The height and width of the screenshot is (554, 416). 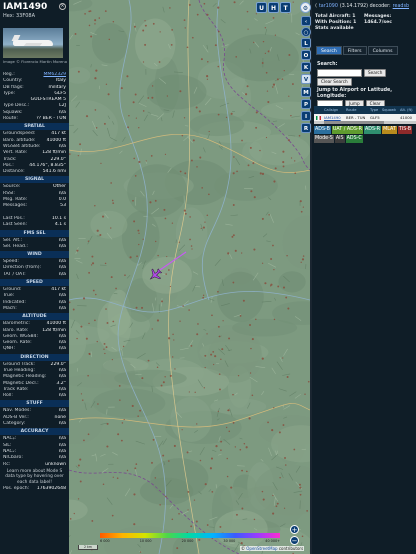 I want to click on side-button-i: I, so click(x=306, y=116).